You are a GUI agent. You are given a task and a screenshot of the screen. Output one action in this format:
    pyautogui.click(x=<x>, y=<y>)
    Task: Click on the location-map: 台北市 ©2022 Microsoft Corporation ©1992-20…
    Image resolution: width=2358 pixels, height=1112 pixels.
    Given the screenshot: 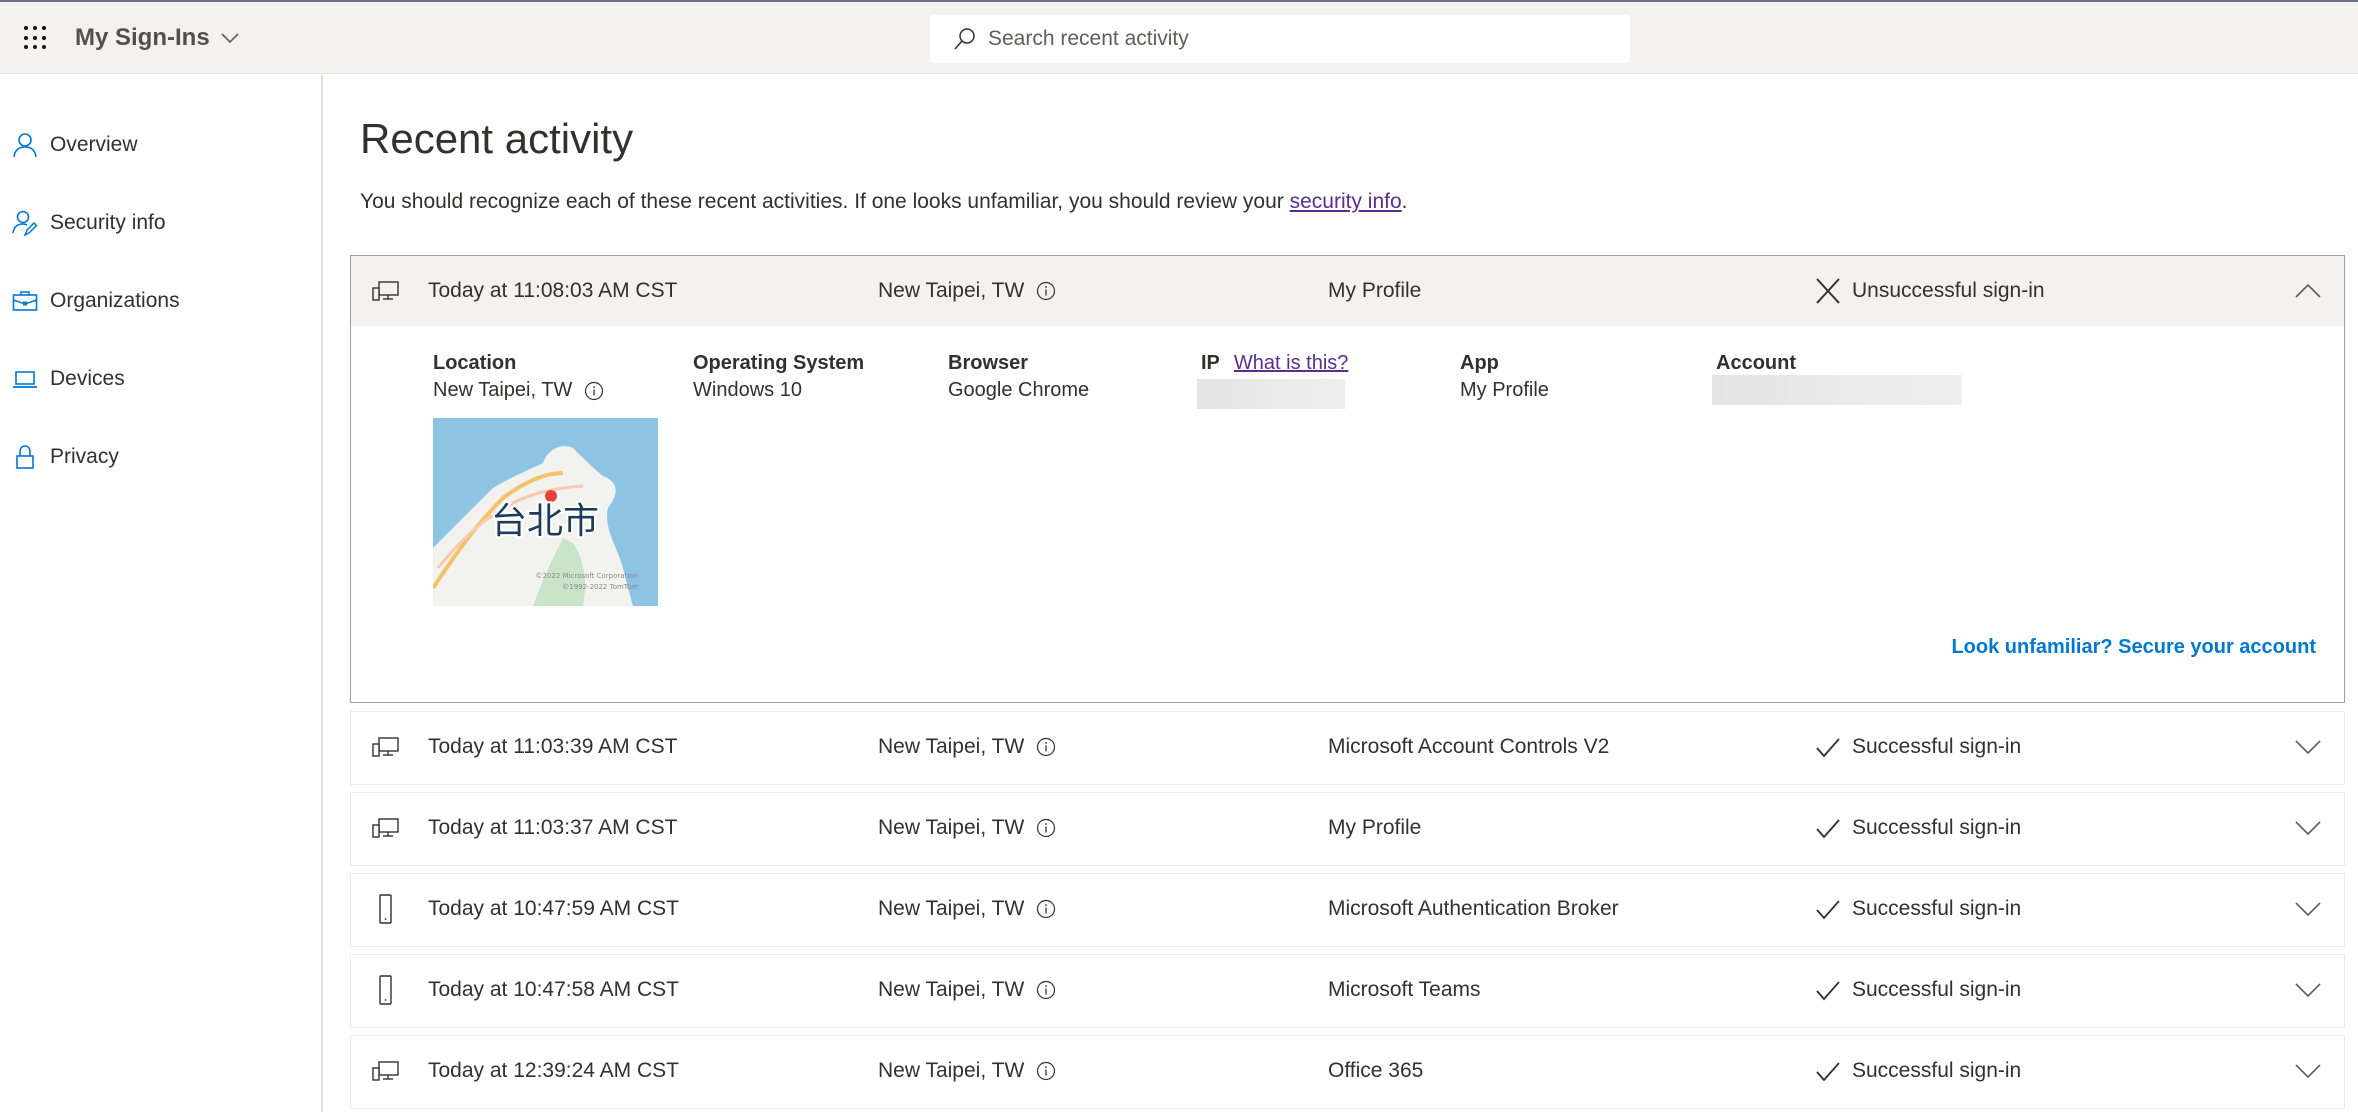 What is the action you would take?
    pyautogui.click(x=545, y=512)
    